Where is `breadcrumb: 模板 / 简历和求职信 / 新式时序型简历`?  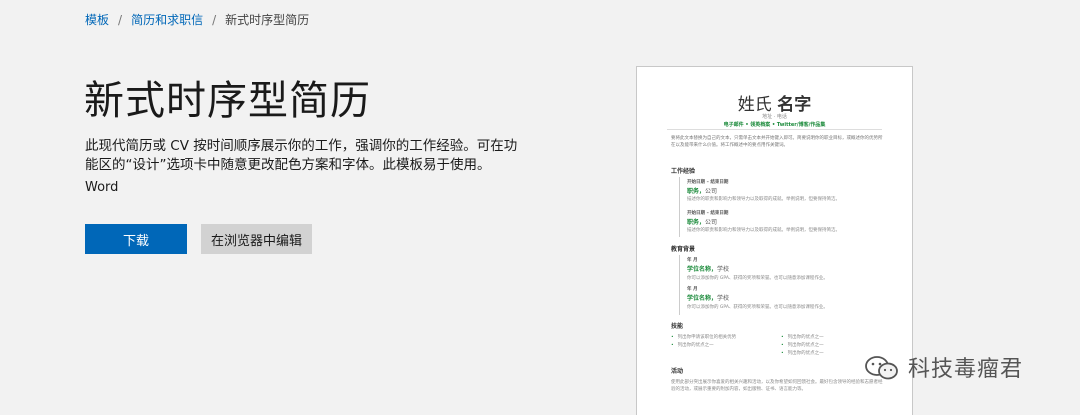
breadcrumb: 模板 / 简历和求职信 / 新式时序型简历 is located at coordinates (197, 19).